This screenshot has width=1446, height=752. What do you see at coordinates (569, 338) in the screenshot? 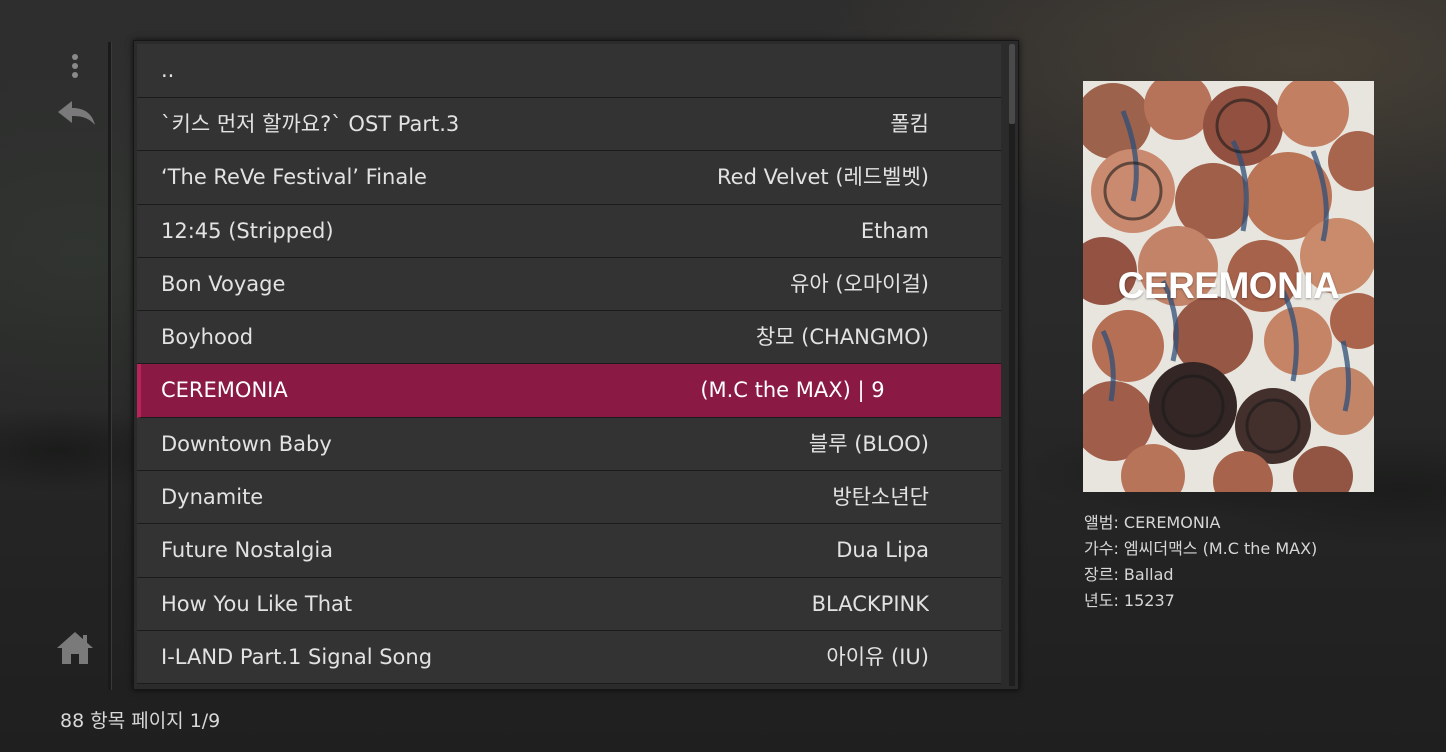
I see `list-item: Boyhood 창모 (CHANGMO)` at bounding box center [569, 338].